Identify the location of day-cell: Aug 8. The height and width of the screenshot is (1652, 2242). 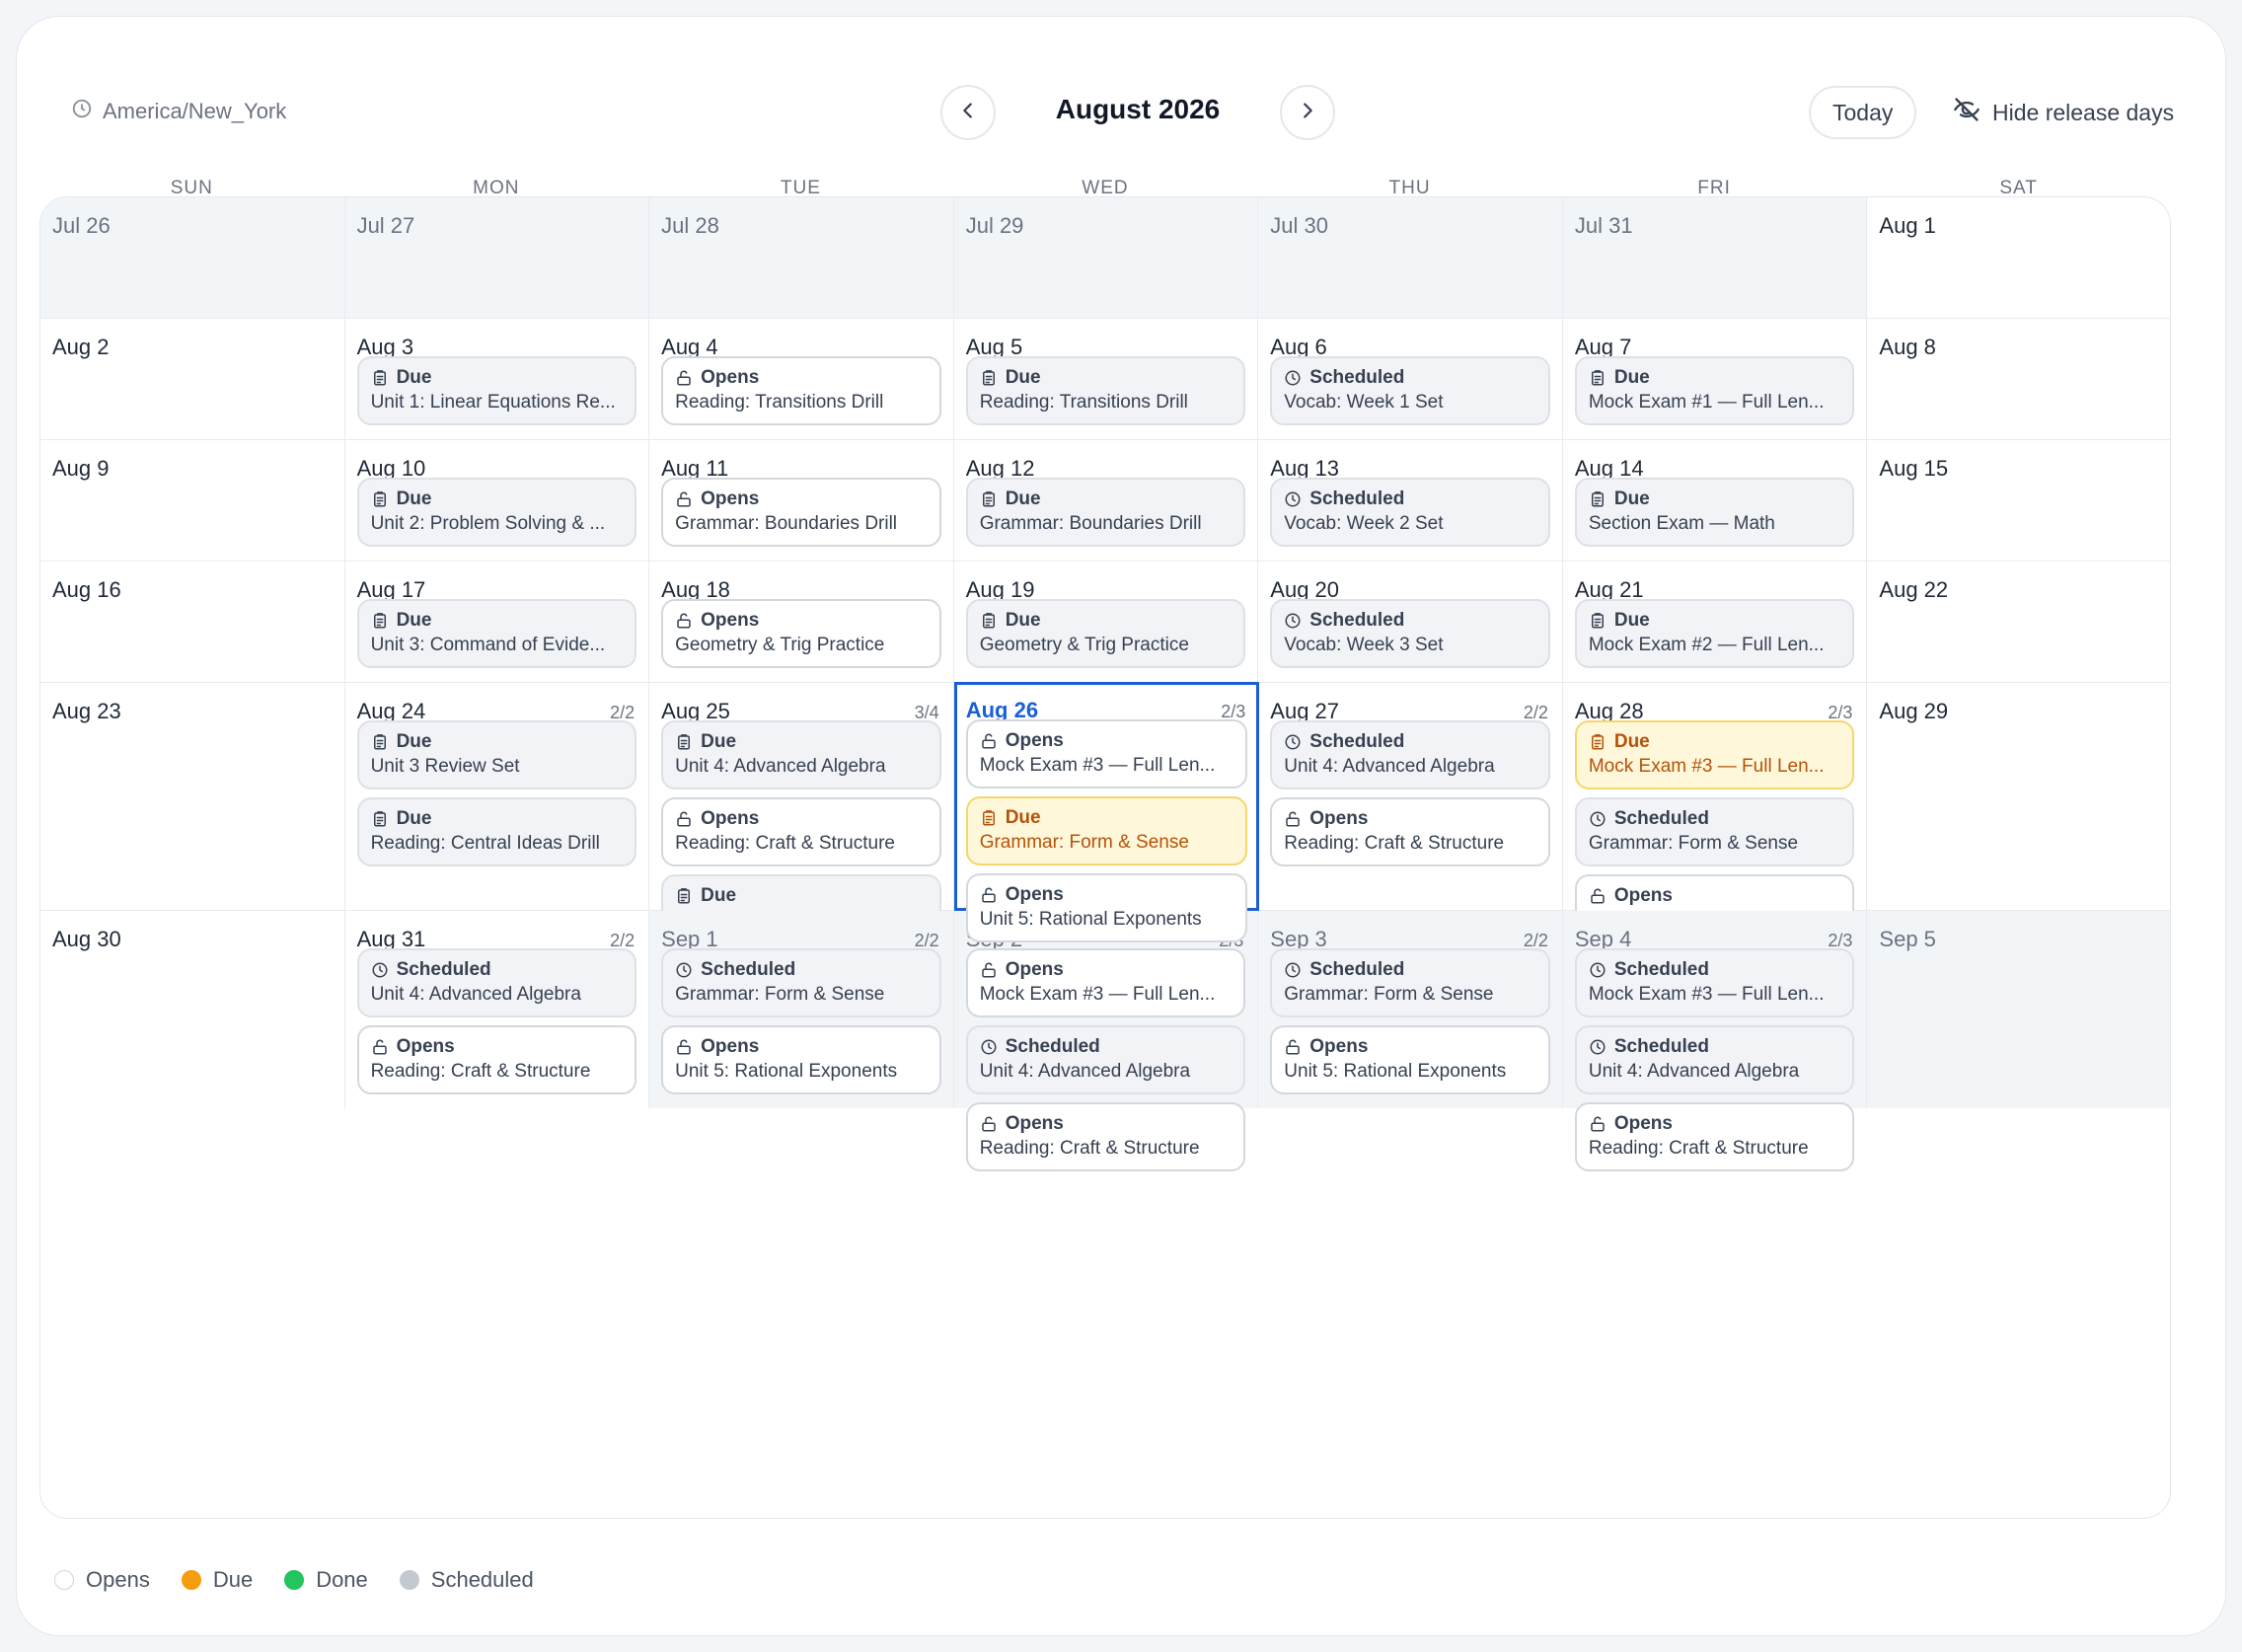
(2019, 380).